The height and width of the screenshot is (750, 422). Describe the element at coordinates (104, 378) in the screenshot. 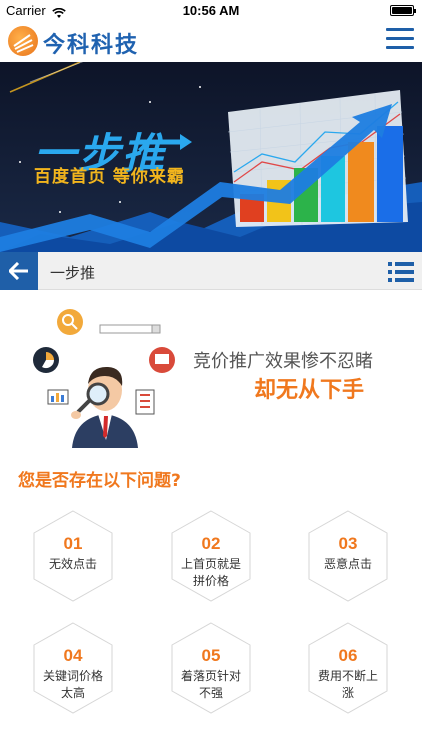

I see `analyst-illustration` at that location.